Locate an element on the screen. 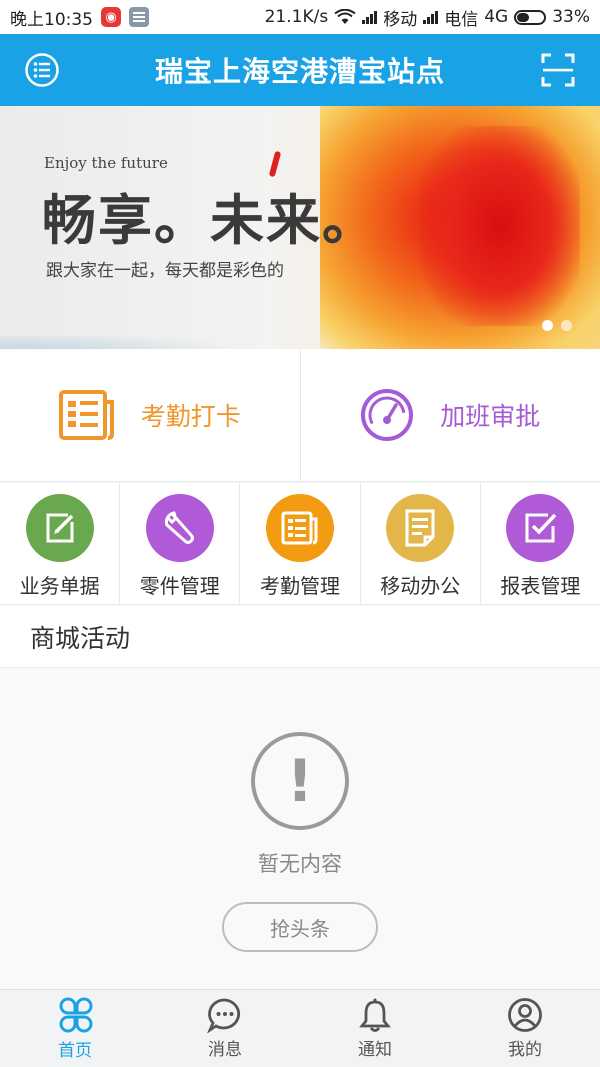  tab-messages: 消息 is located at coordinates (225, 1028).